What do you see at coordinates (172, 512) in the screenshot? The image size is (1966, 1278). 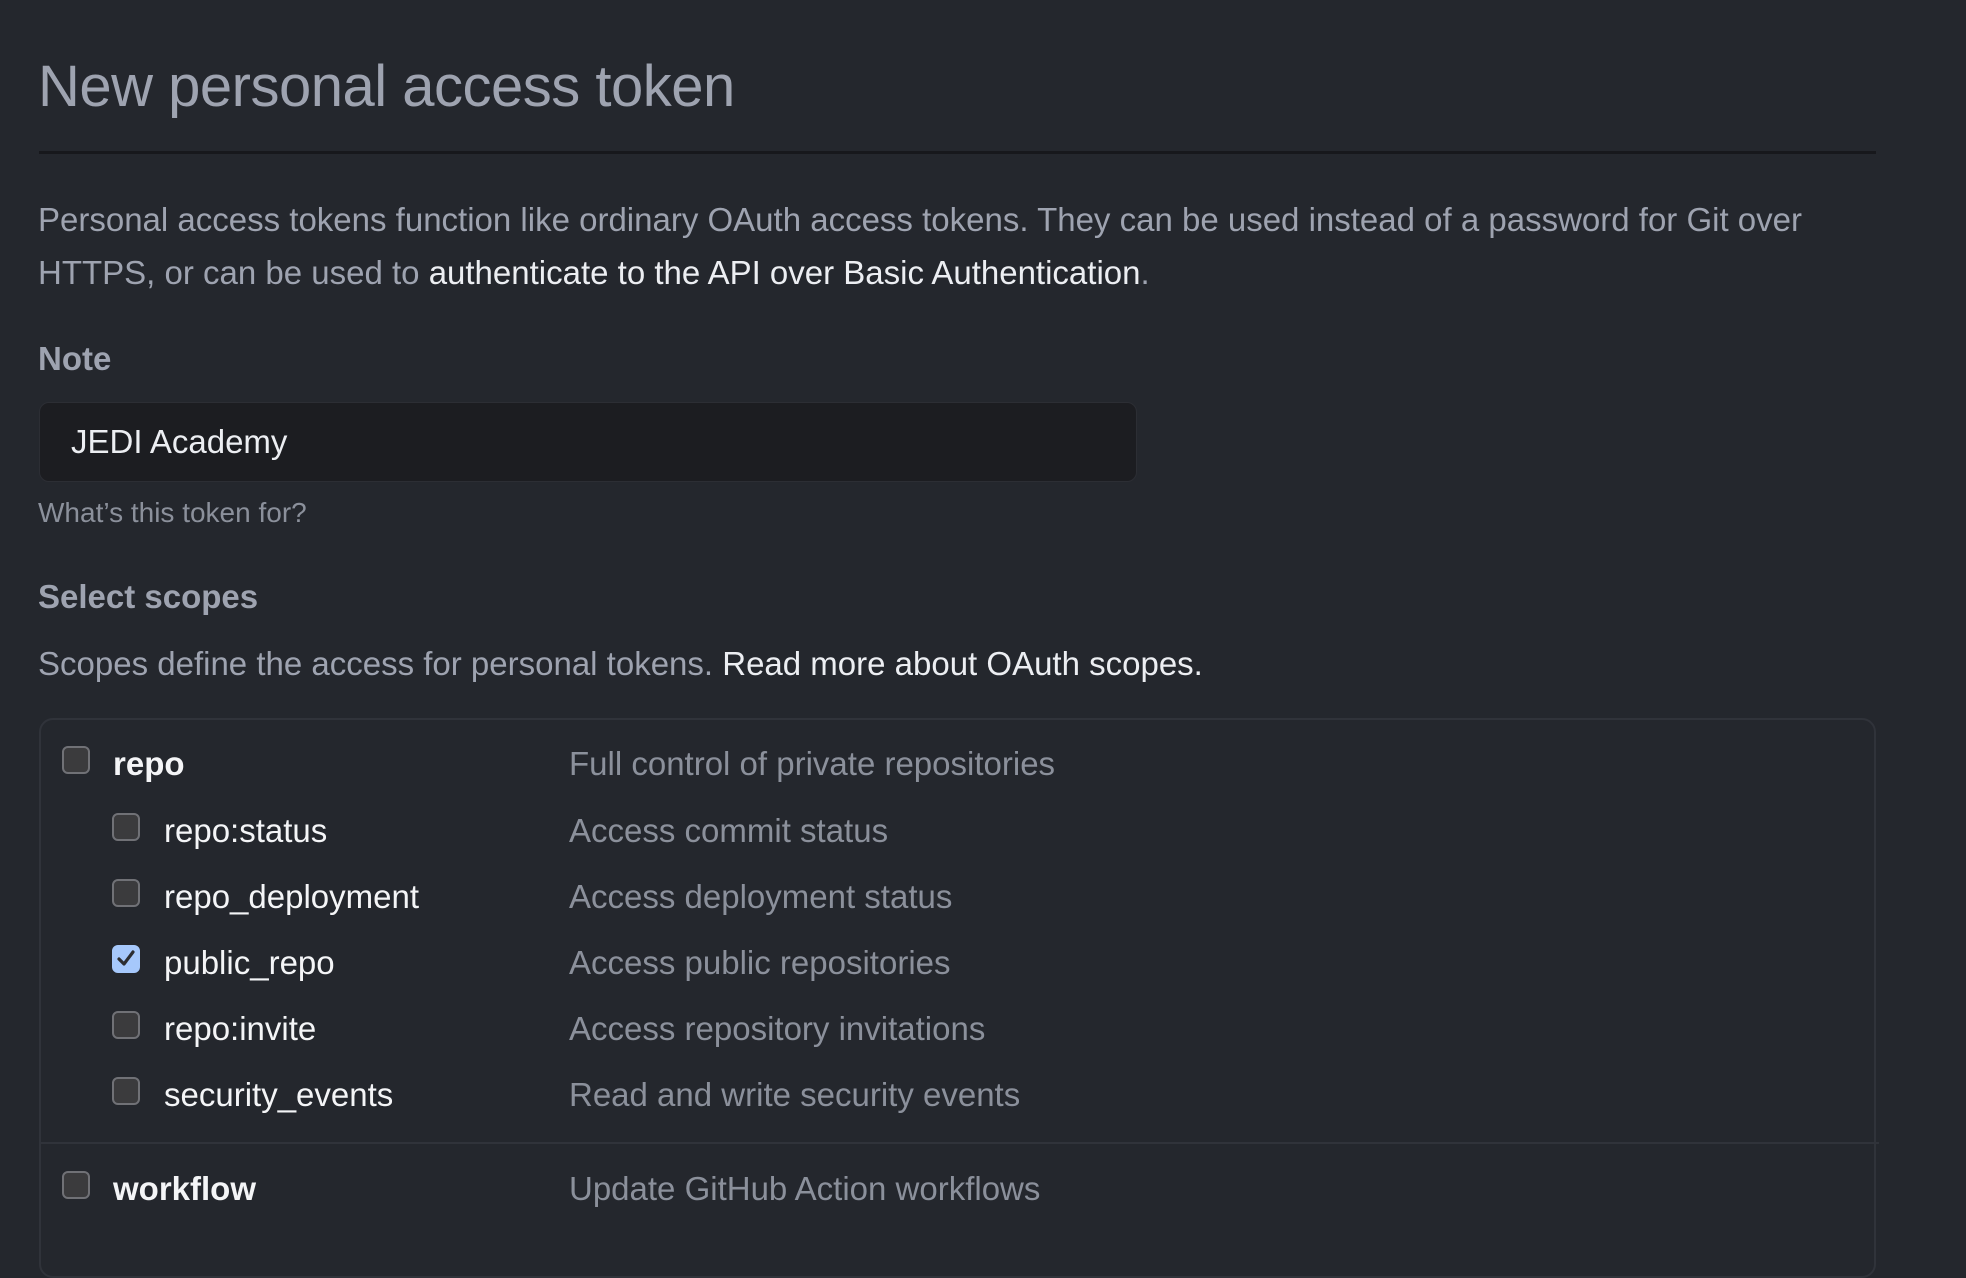 I see `note-helper-text: What’s this token for?` at bounding box center [172, 512].